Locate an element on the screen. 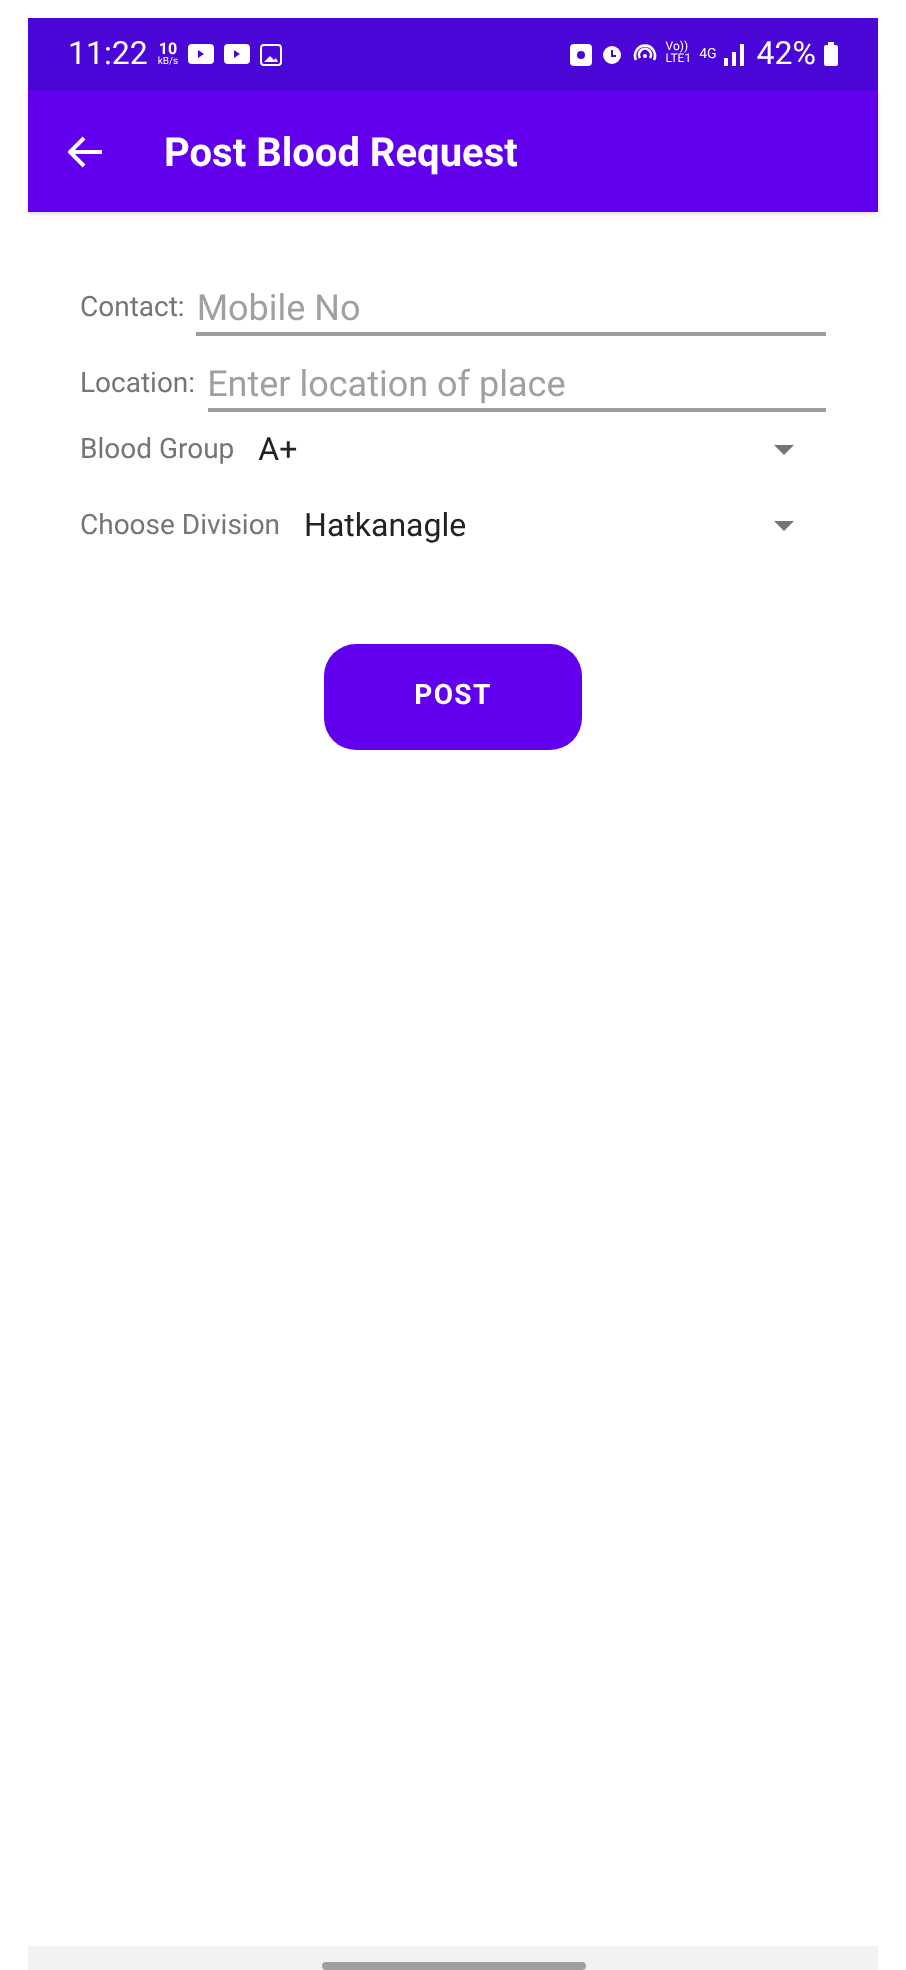  input-field: Mobile No is located at coordinates (511, 311).